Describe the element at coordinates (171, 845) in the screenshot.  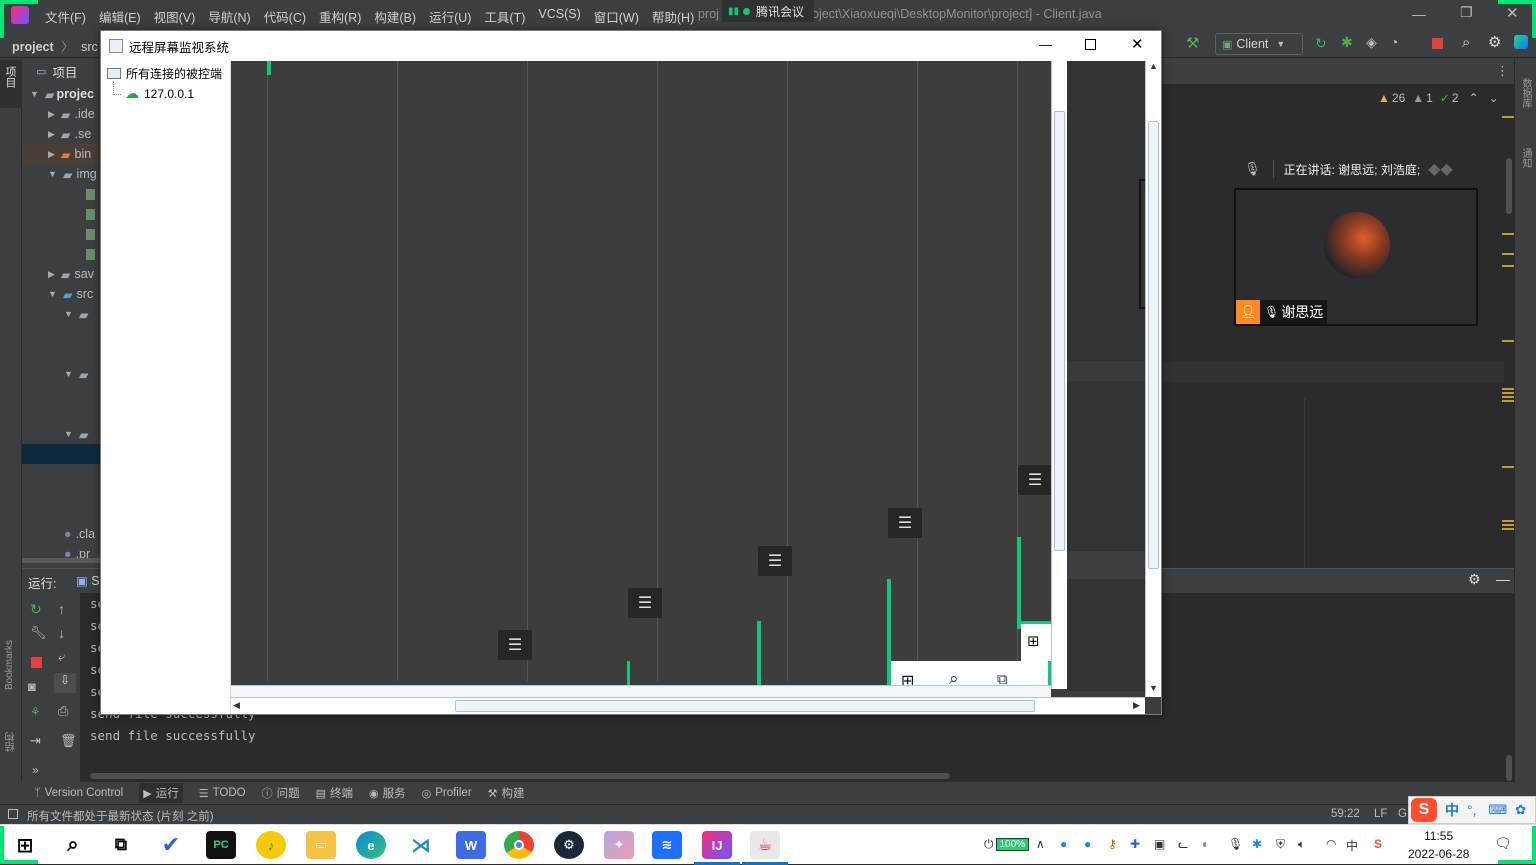
I see `todo-app-icon: ✔` at that location.